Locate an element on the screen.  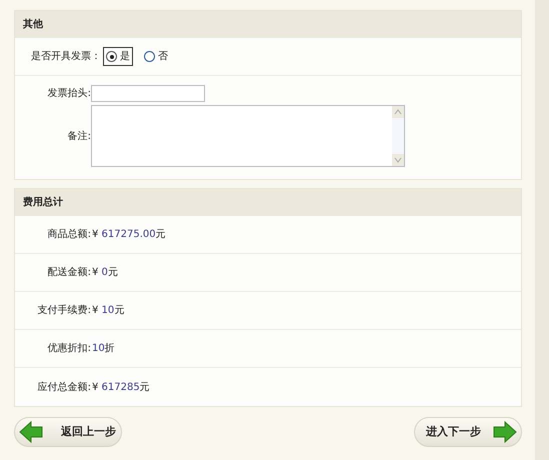
scrollbar is located at coordinates (398, 136).